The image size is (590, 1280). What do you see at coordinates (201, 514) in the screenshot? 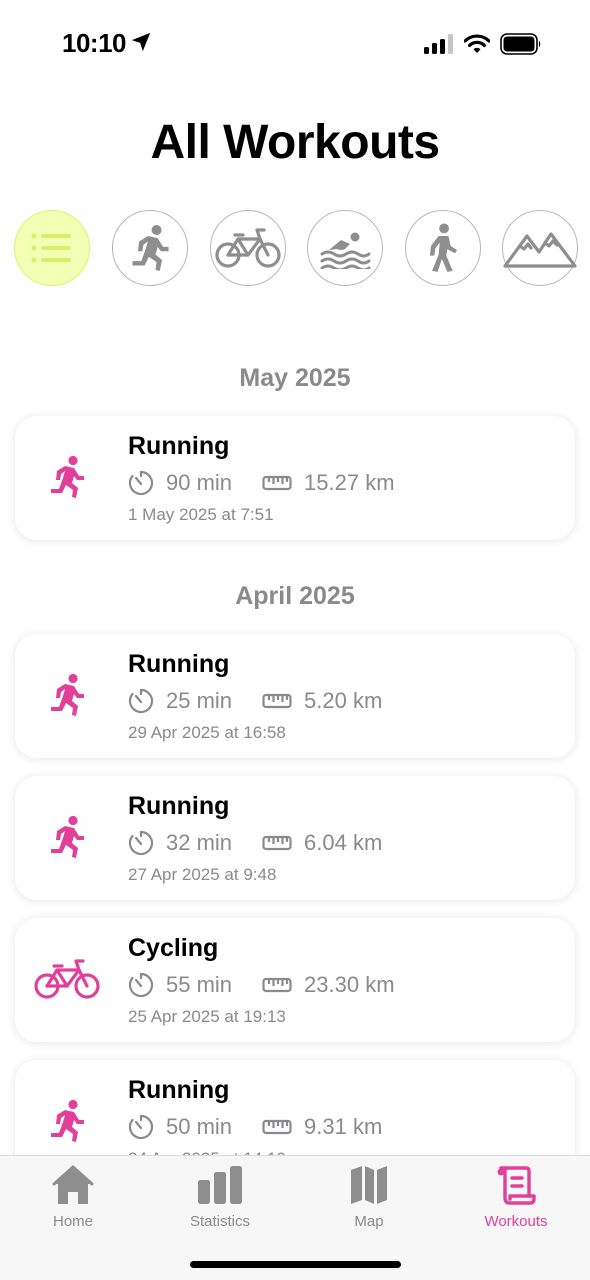
I see `workout-date: 1 May 2025 at 7:51` at bounding box center [201, 514].